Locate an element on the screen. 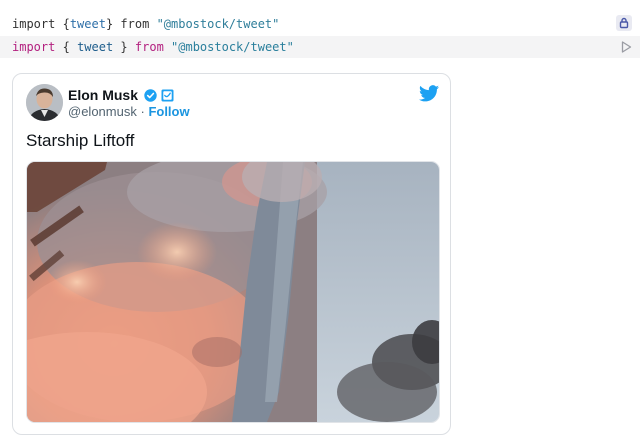 The height and width of the screenshot is (435, 640). output-brace-close: } is located at coordinates (109, 24).